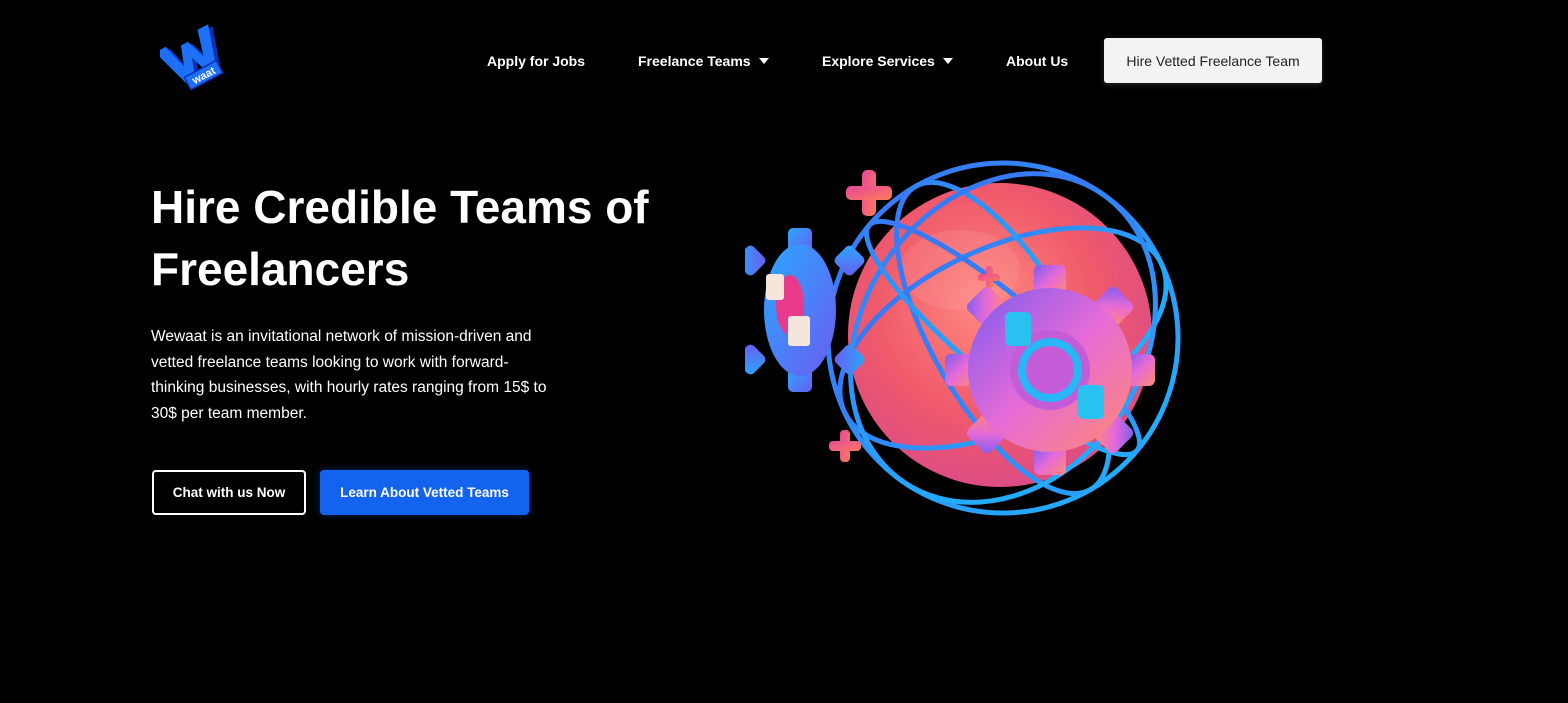 The width and height of the screenshot is (1568, 703). I want to click on nav-about-us: About Us, so click(1037, 61).